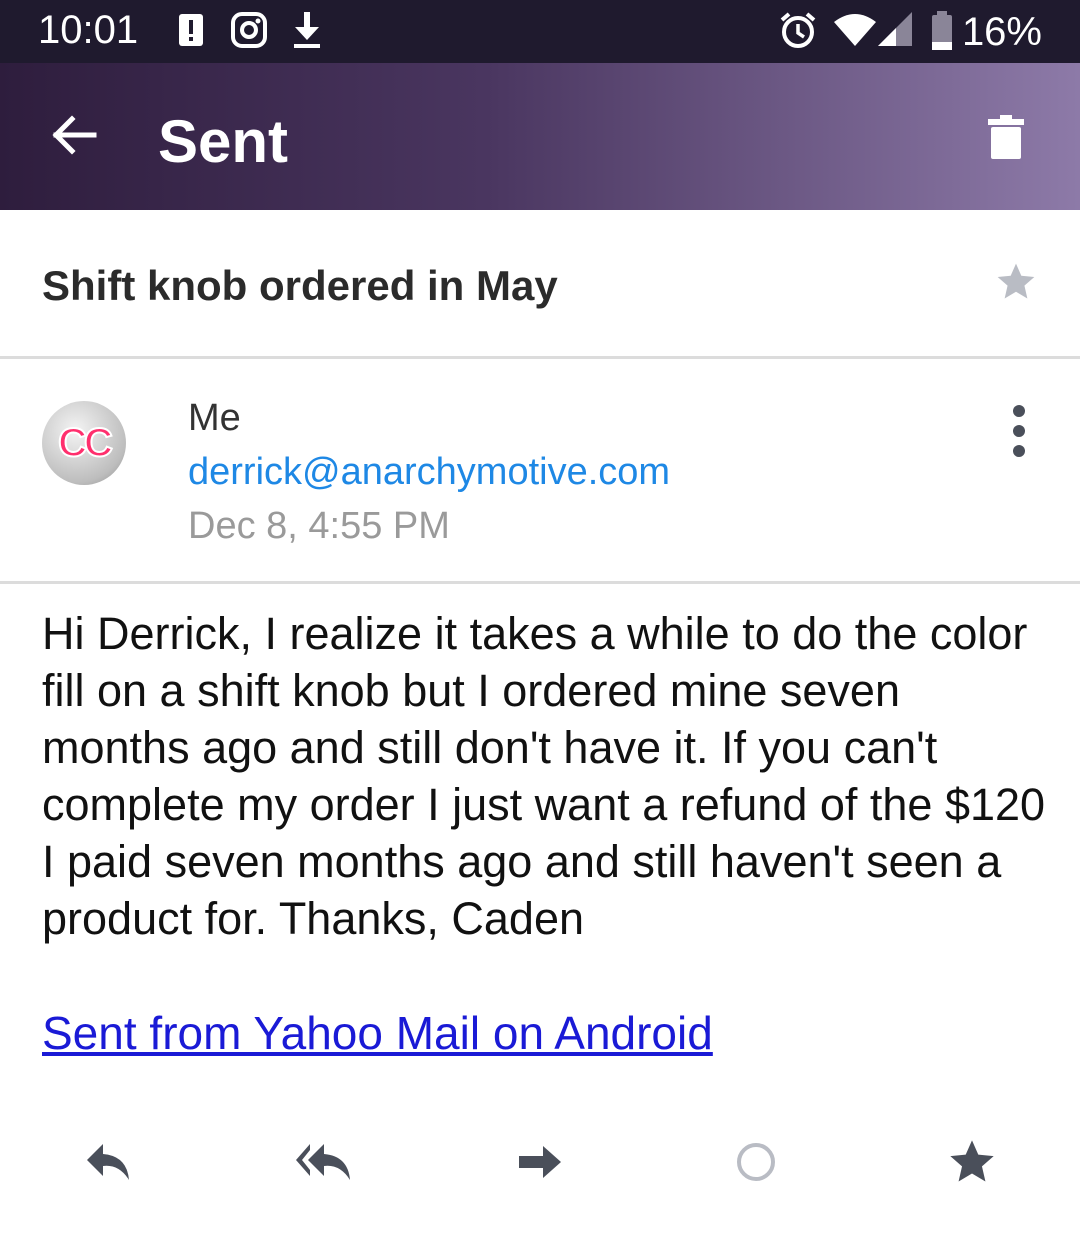  Describe the element at coordinates (108, 1162) in the screenshot. I see `reply-icon` at that location.